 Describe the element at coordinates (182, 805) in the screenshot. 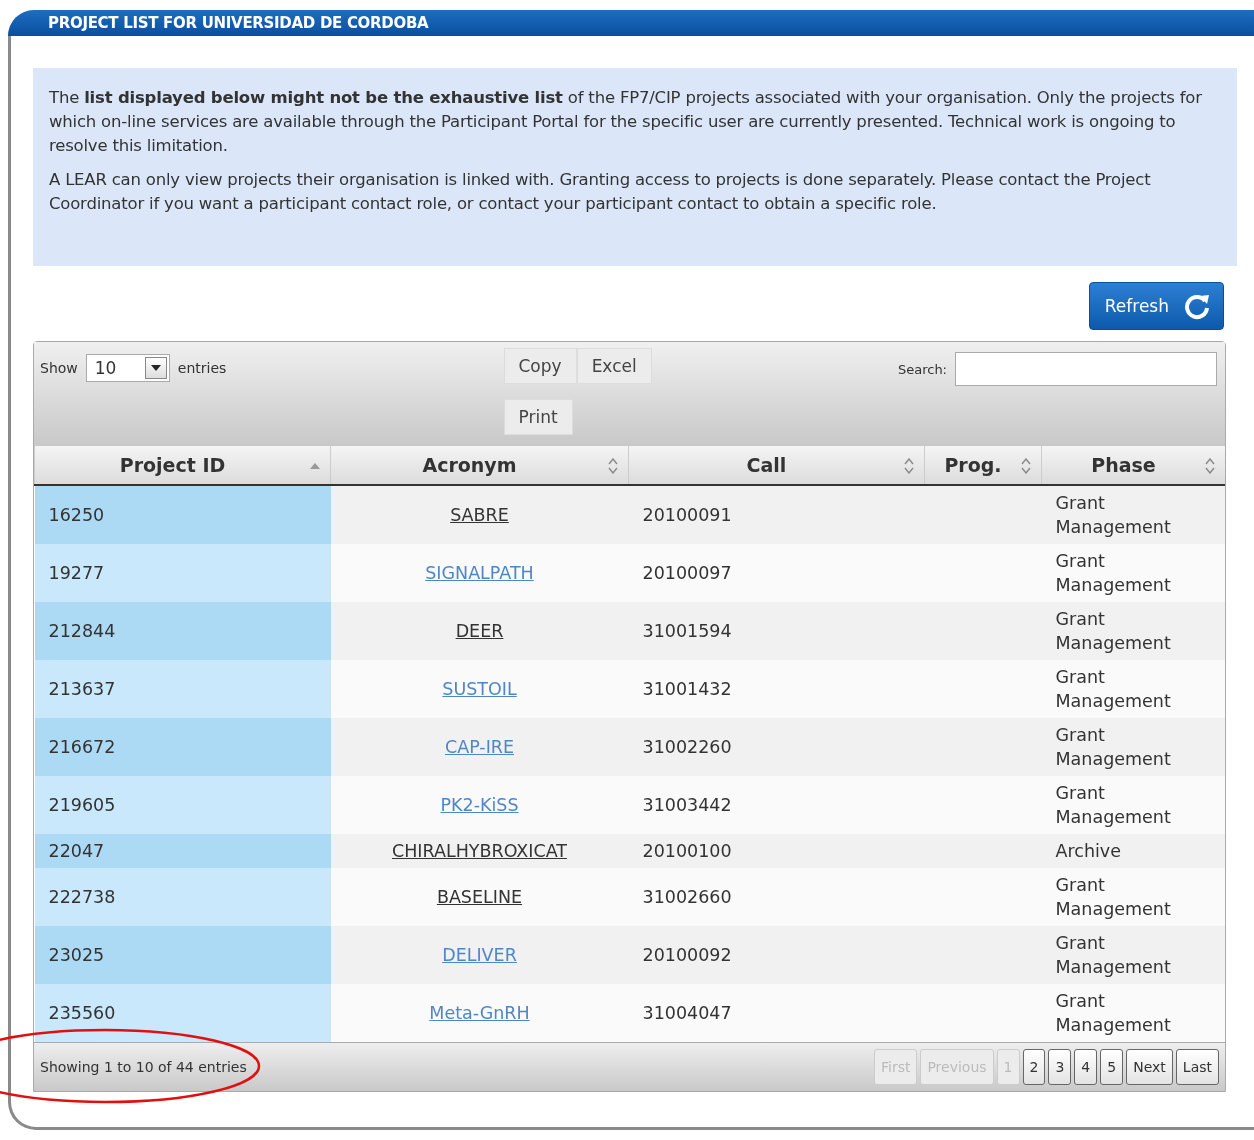

I see `table-cell: 219605` at that location.